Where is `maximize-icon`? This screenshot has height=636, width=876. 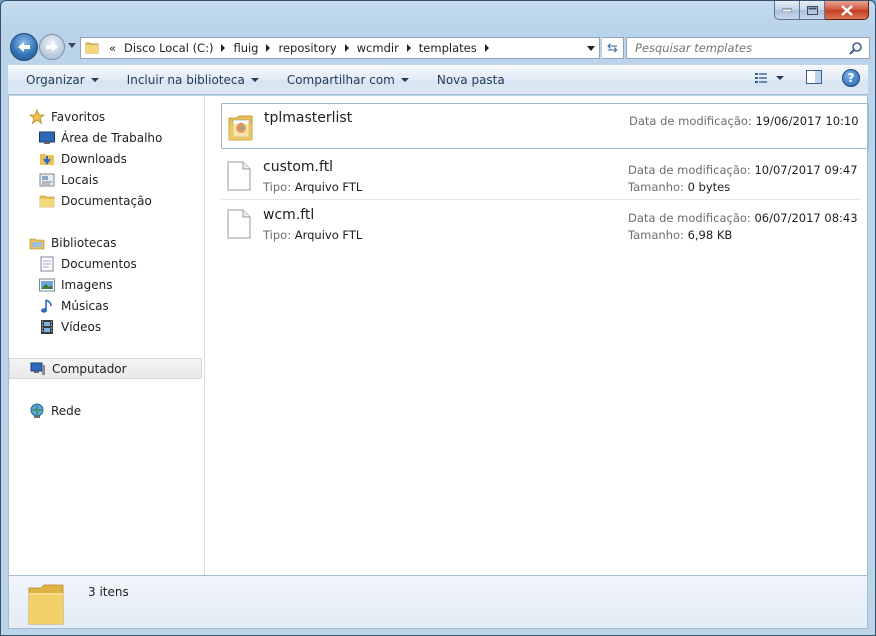
maximize-icon is located at coordinates (812, 10).